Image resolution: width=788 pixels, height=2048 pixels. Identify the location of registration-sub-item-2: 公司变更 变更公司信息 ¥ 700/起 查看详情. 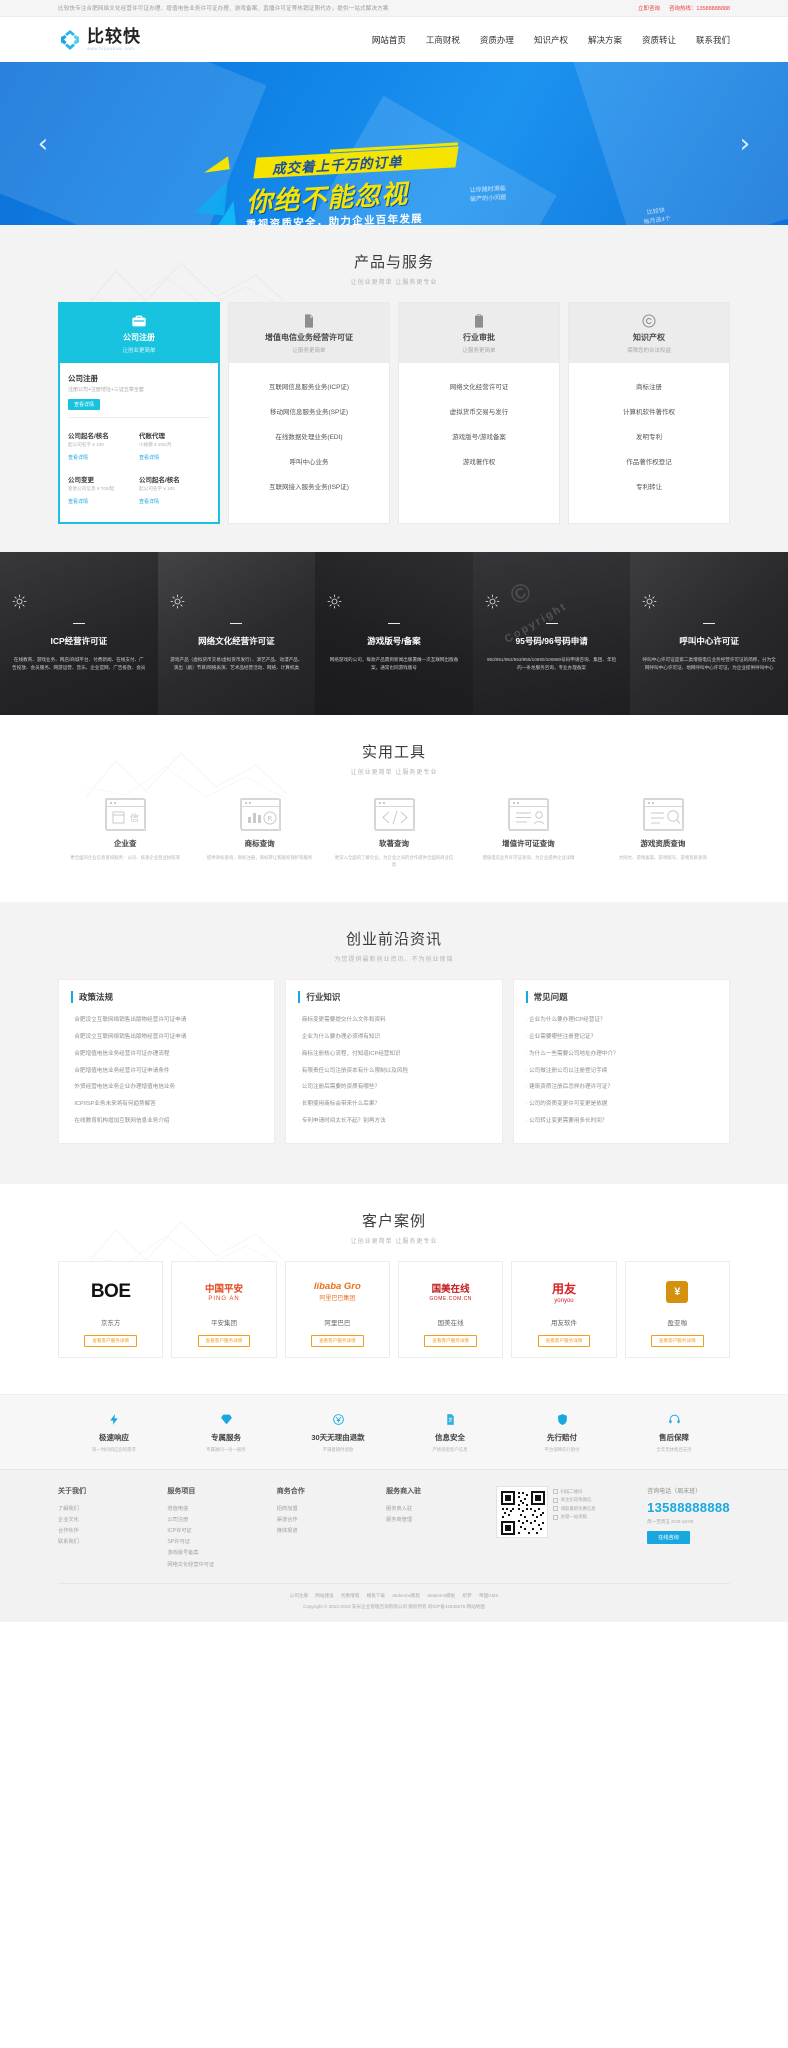
(103, 491).